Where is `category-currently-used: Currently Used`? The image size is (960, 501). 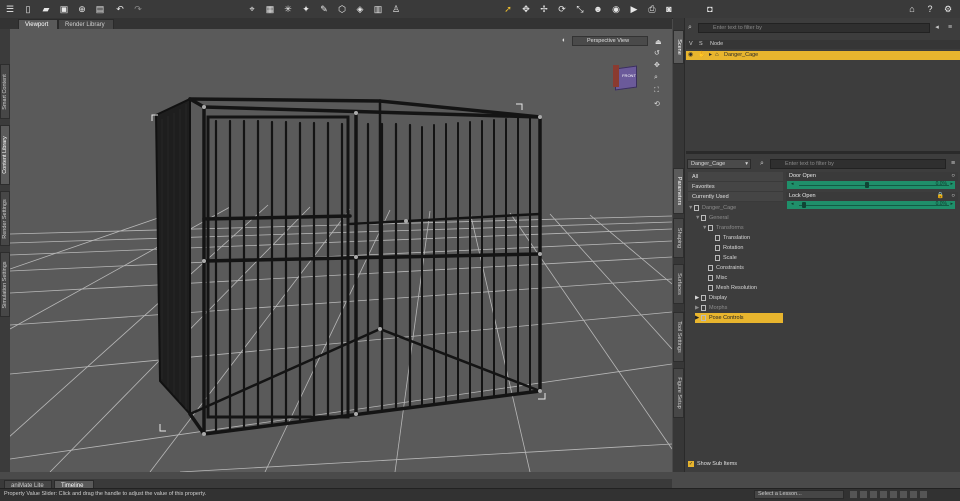
category-currently-used: Currently Used is located at coordinates (735, 197).